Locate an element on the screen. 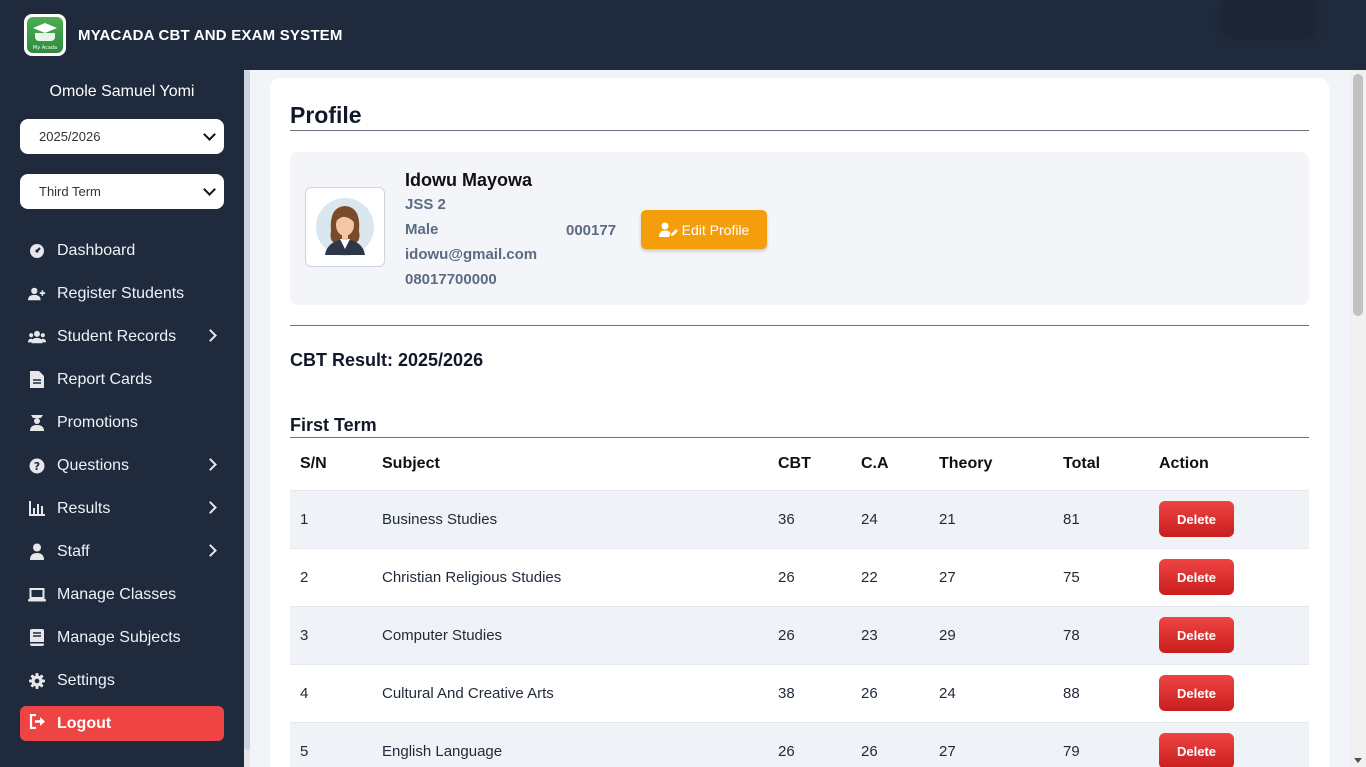 Image resolution: width=1366 pixels, height=767 pixels. table-row: 3 Computer Studies 26 23 29 78 Delete is located at coordinates (799, 634).